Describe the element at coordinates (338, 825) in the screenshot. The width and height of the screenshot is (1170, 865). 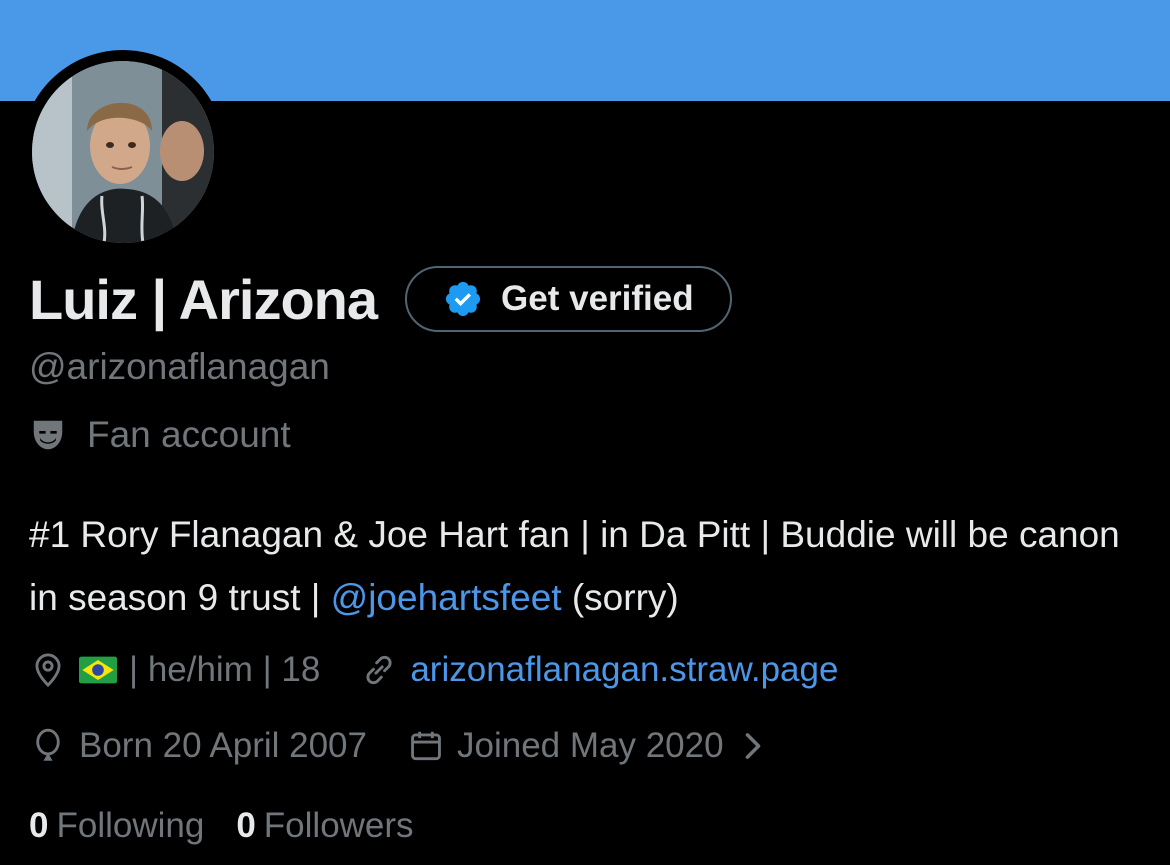
I see `followers-label: Followers` at that location.